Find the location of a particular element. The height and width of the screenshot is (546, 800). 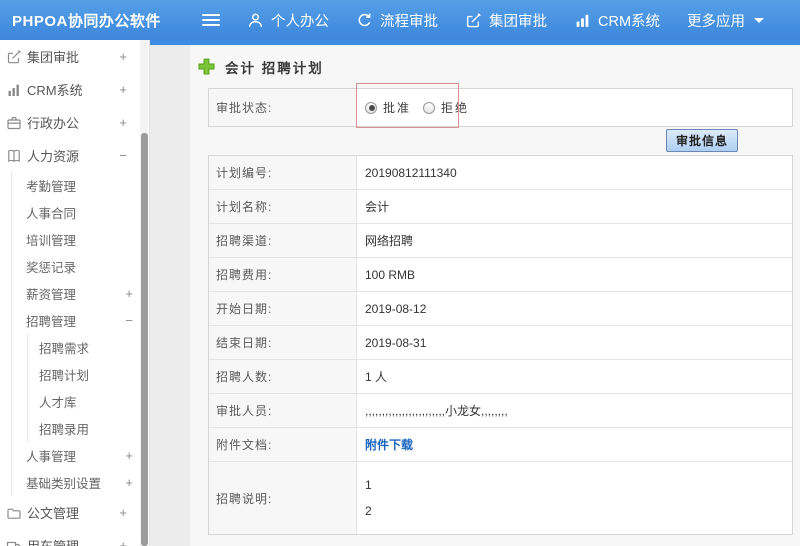

sidebar-item-label: 薪资管理 is located at coordinates (51, 295).